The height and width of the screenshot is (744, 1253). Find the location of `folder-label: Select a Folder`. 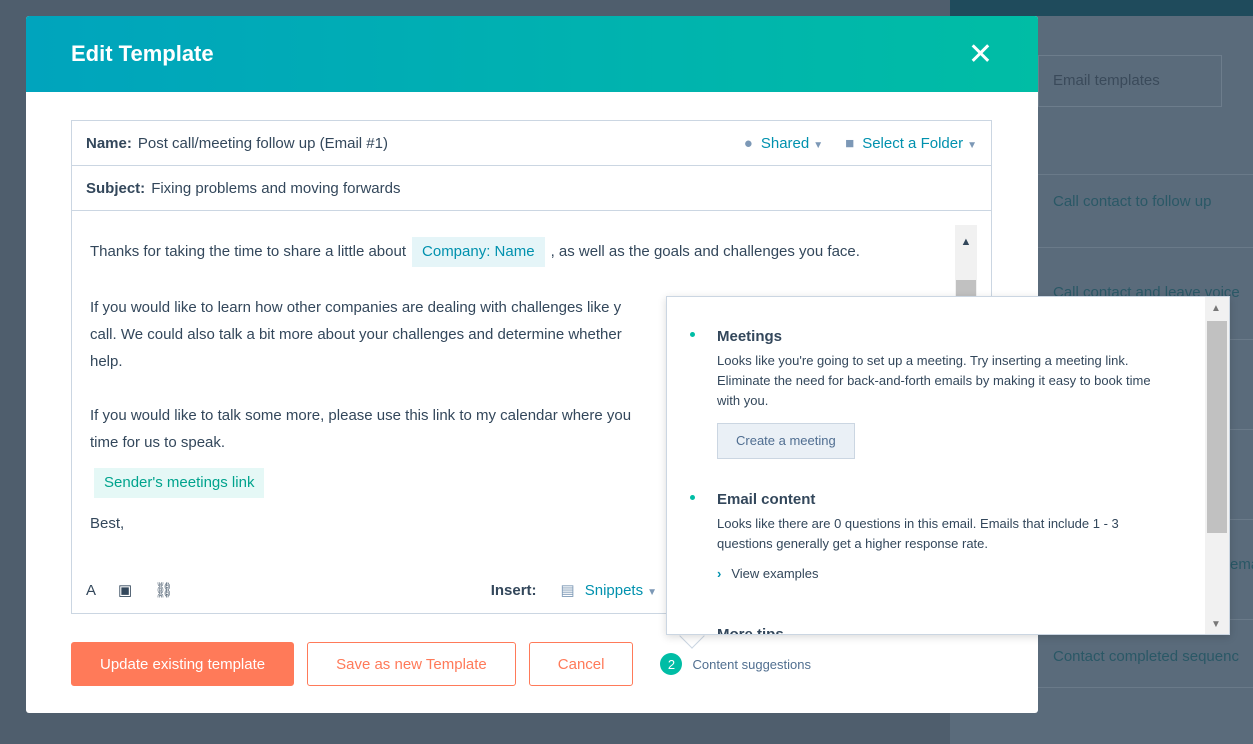

folder-label: Select a Folder is located at coordinates (913, 143).